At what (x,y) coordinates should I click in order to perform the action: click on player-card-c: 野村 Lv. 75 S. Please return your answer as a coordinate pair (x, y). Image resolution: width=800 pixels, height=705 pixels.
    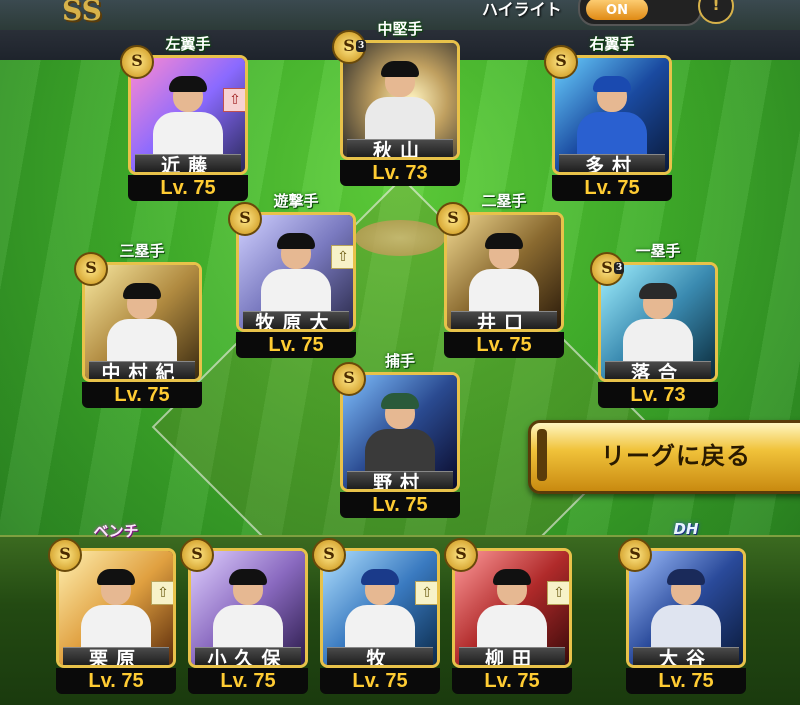
    Looking at the image, I should click on (396, 440).